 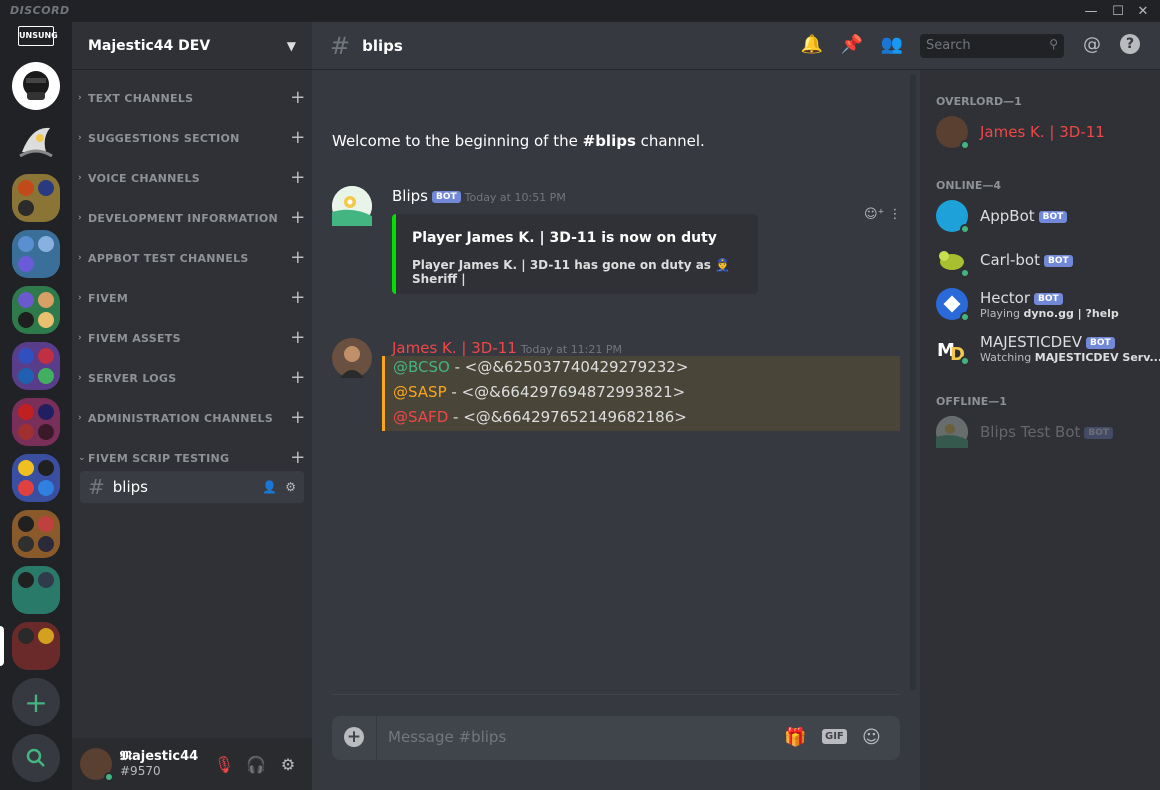 I want to click on member-info: Carl-bot BOT, so click(x=1026, y=260).